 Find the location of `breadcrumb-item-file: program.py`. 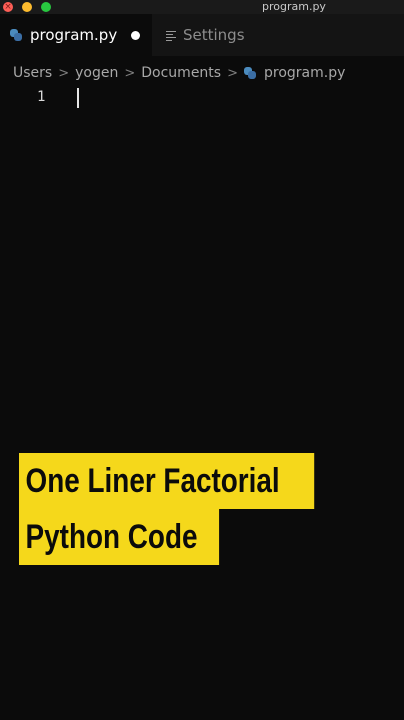

breadcrumb-item-file: program.py is located at coordinates (294, 73).